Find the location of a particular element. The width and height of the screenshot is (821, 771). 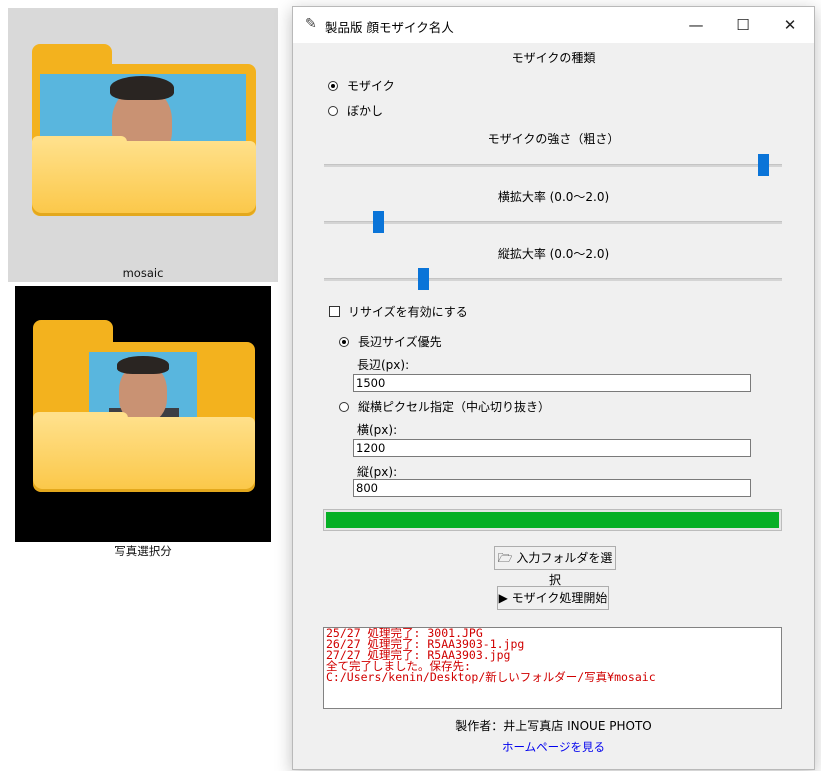

progress-bar is located at coordinates (552, 520).